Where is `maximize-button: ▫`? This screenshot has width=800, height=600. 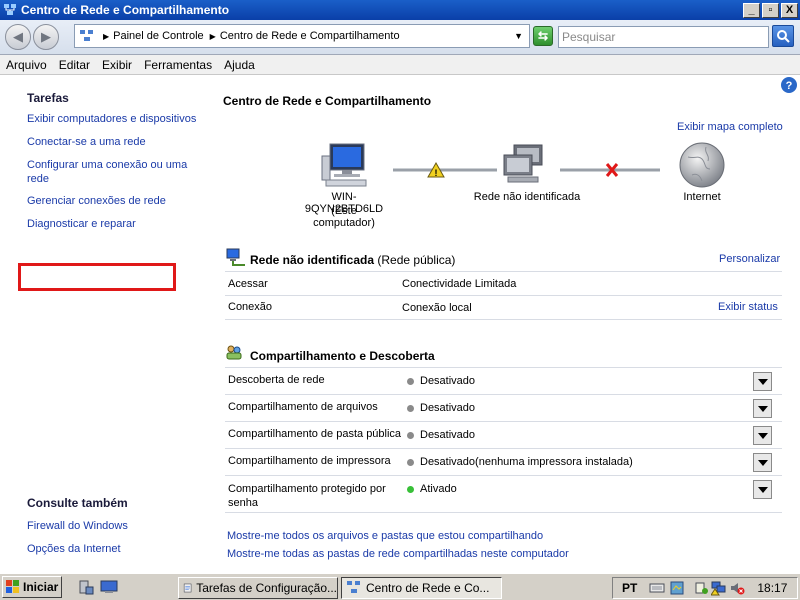 maximize-button: ▫ is located at coordinates (770, 10).